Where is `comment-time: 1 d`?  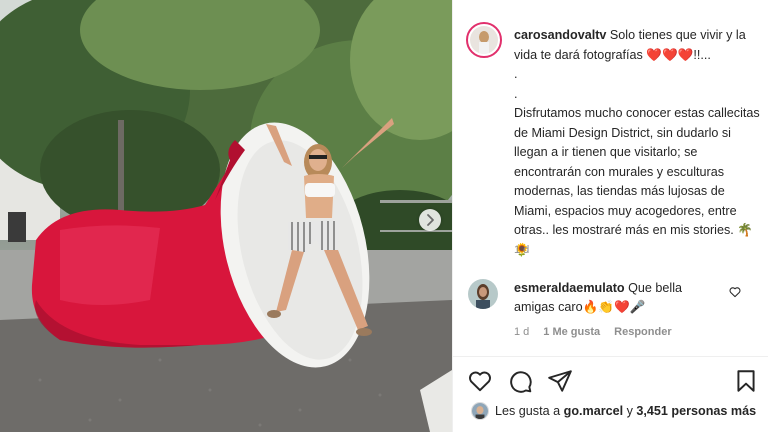 comment-time: 1 d is located at coordinates (521, 332).